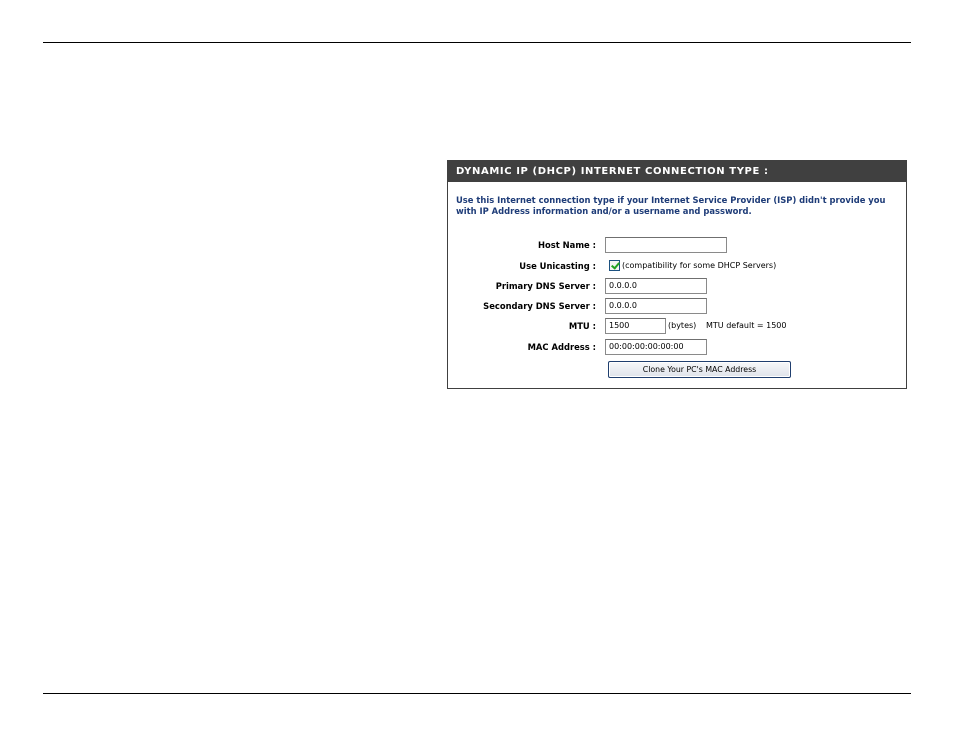  Describe the element at coordinates (635, 326) in the screenshot. I see `mtu-input: 1500` at that location.